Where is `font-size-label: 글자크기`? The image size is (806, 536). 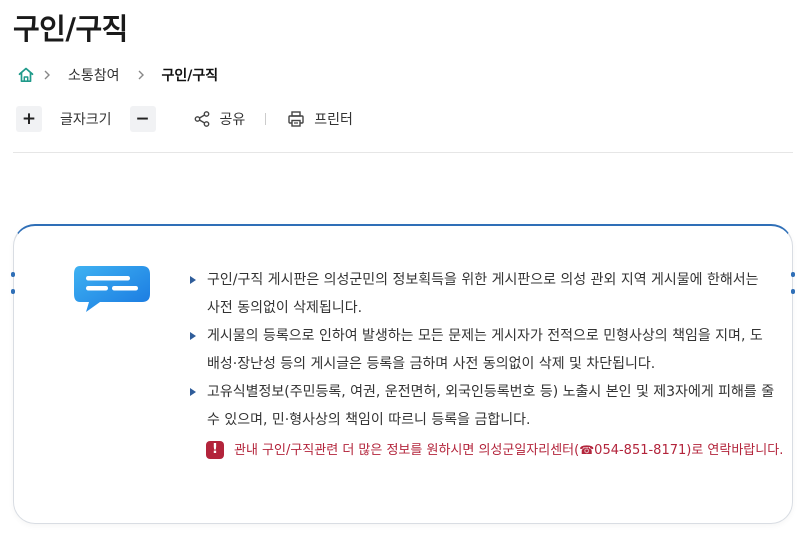
font-size-label: 글자크기 is located at coordinates (86, 120).